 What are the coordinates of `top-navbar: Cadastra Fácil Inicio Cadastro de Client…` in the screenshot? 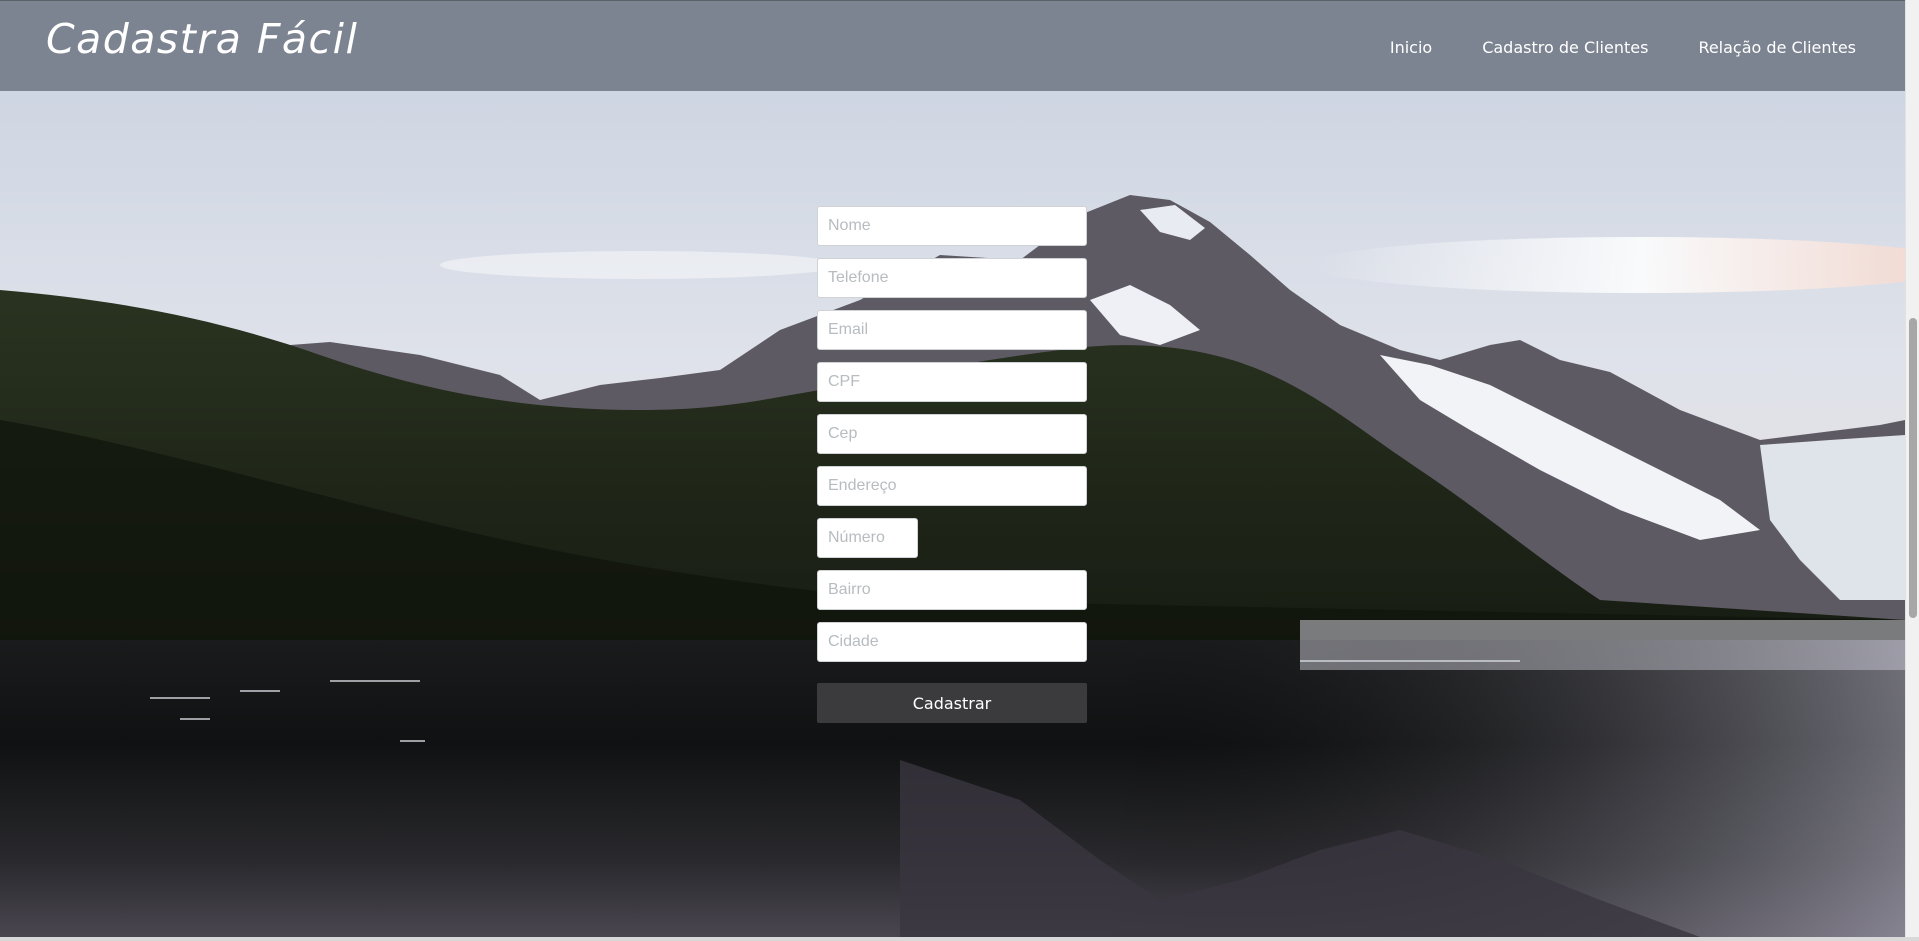 It's located at (952, 45).